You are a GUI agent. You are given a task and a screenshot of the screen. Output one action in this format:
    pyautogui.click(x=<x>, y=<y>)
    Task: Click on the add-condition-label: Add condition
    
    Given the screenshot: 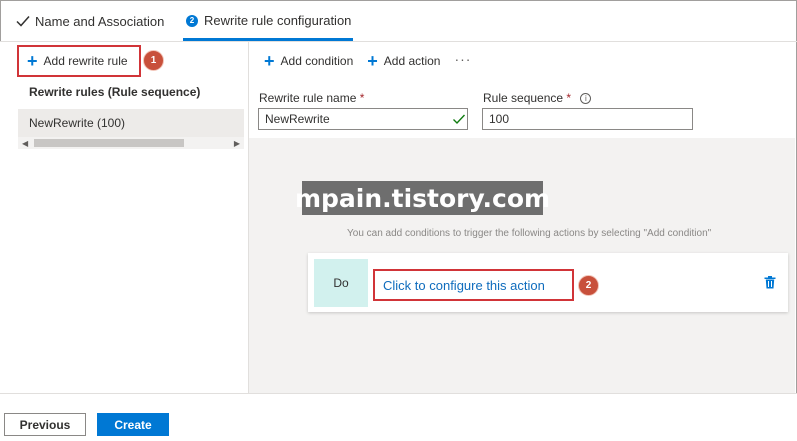 What is the action you would take?
    pyautogui.click(x=317, y=61)
    